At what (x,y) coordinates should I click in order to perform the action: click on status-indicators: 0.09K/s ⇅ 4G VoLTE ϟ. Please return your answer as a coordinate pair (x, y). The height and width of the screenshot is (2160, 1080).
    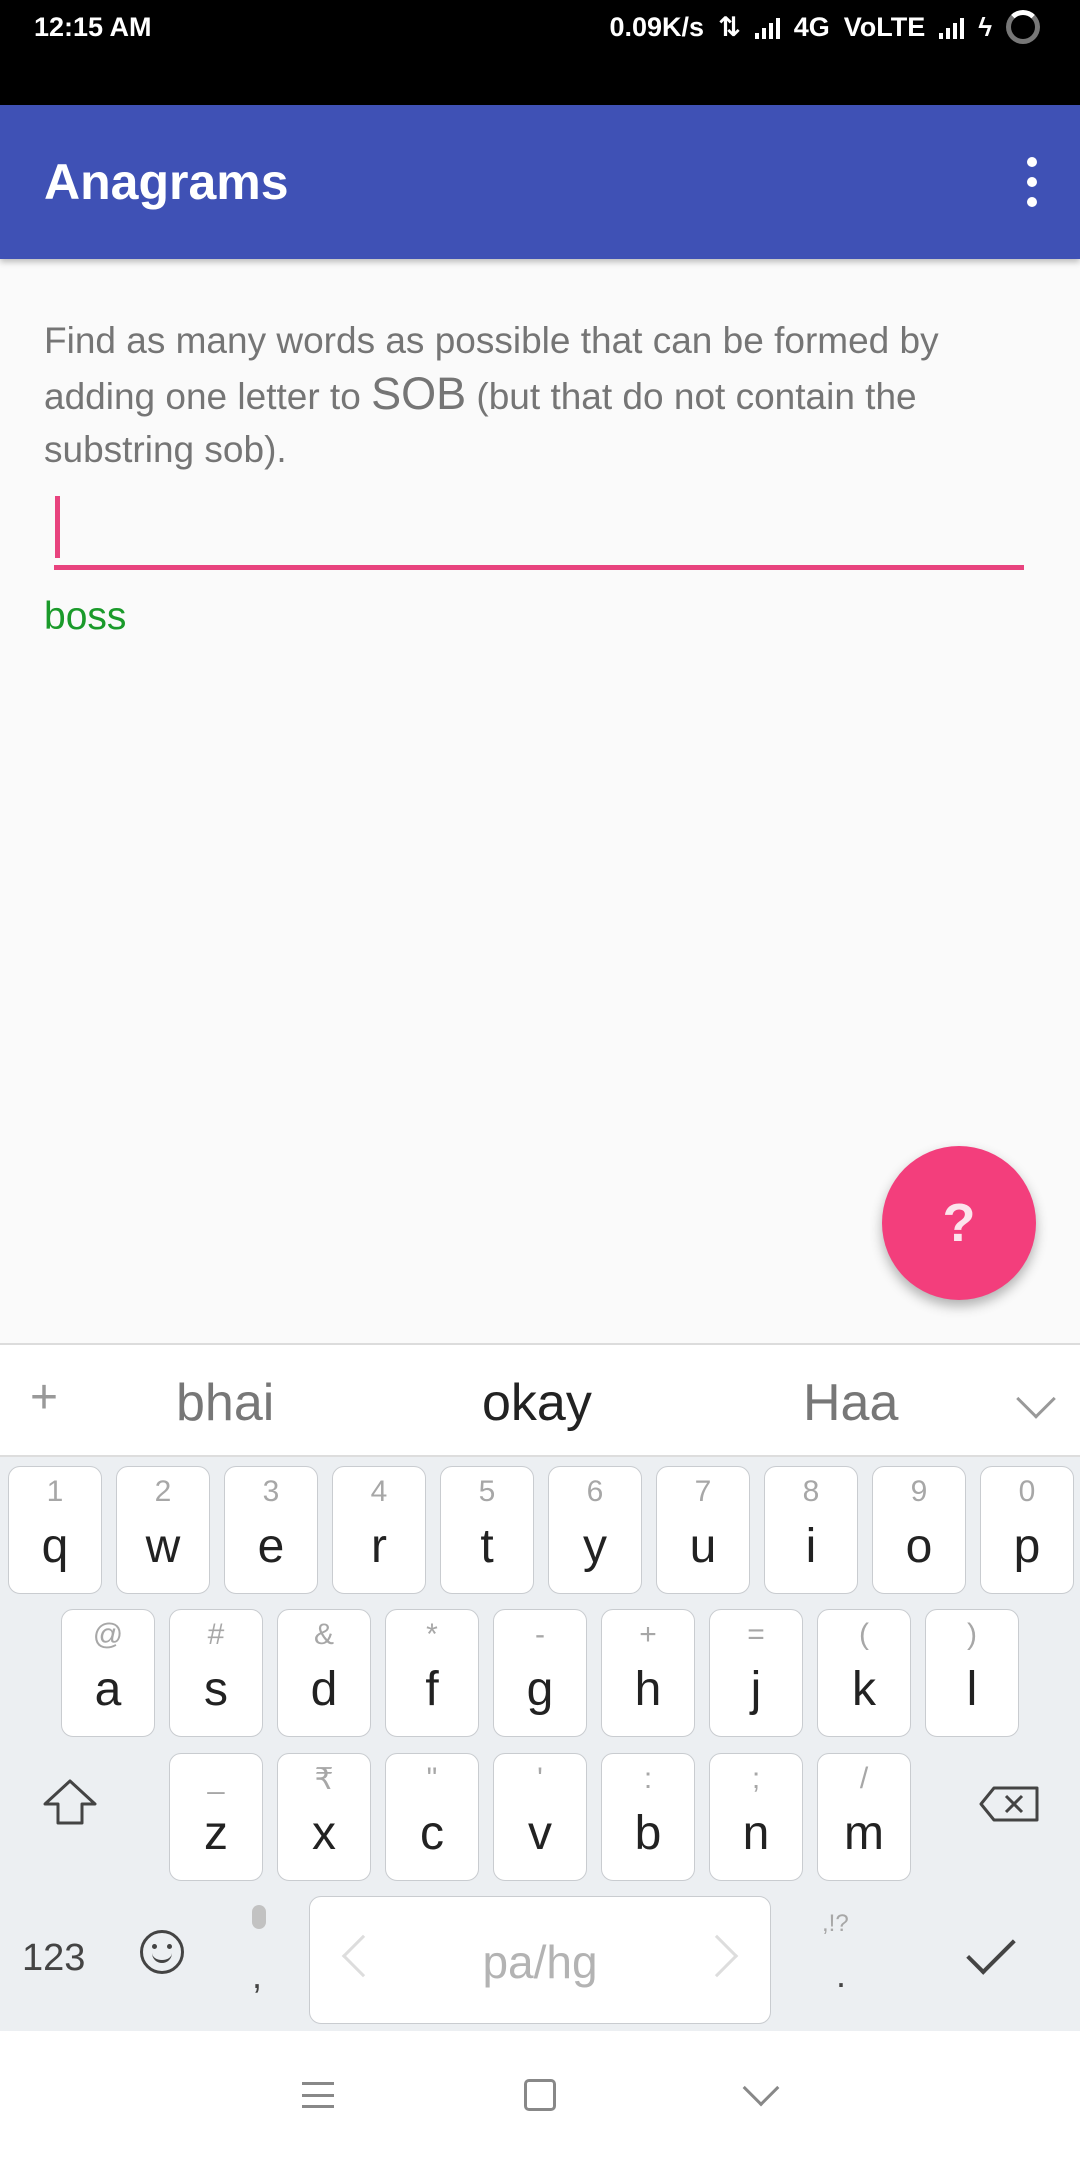
    Looking at the image, I should click on (824, 27).